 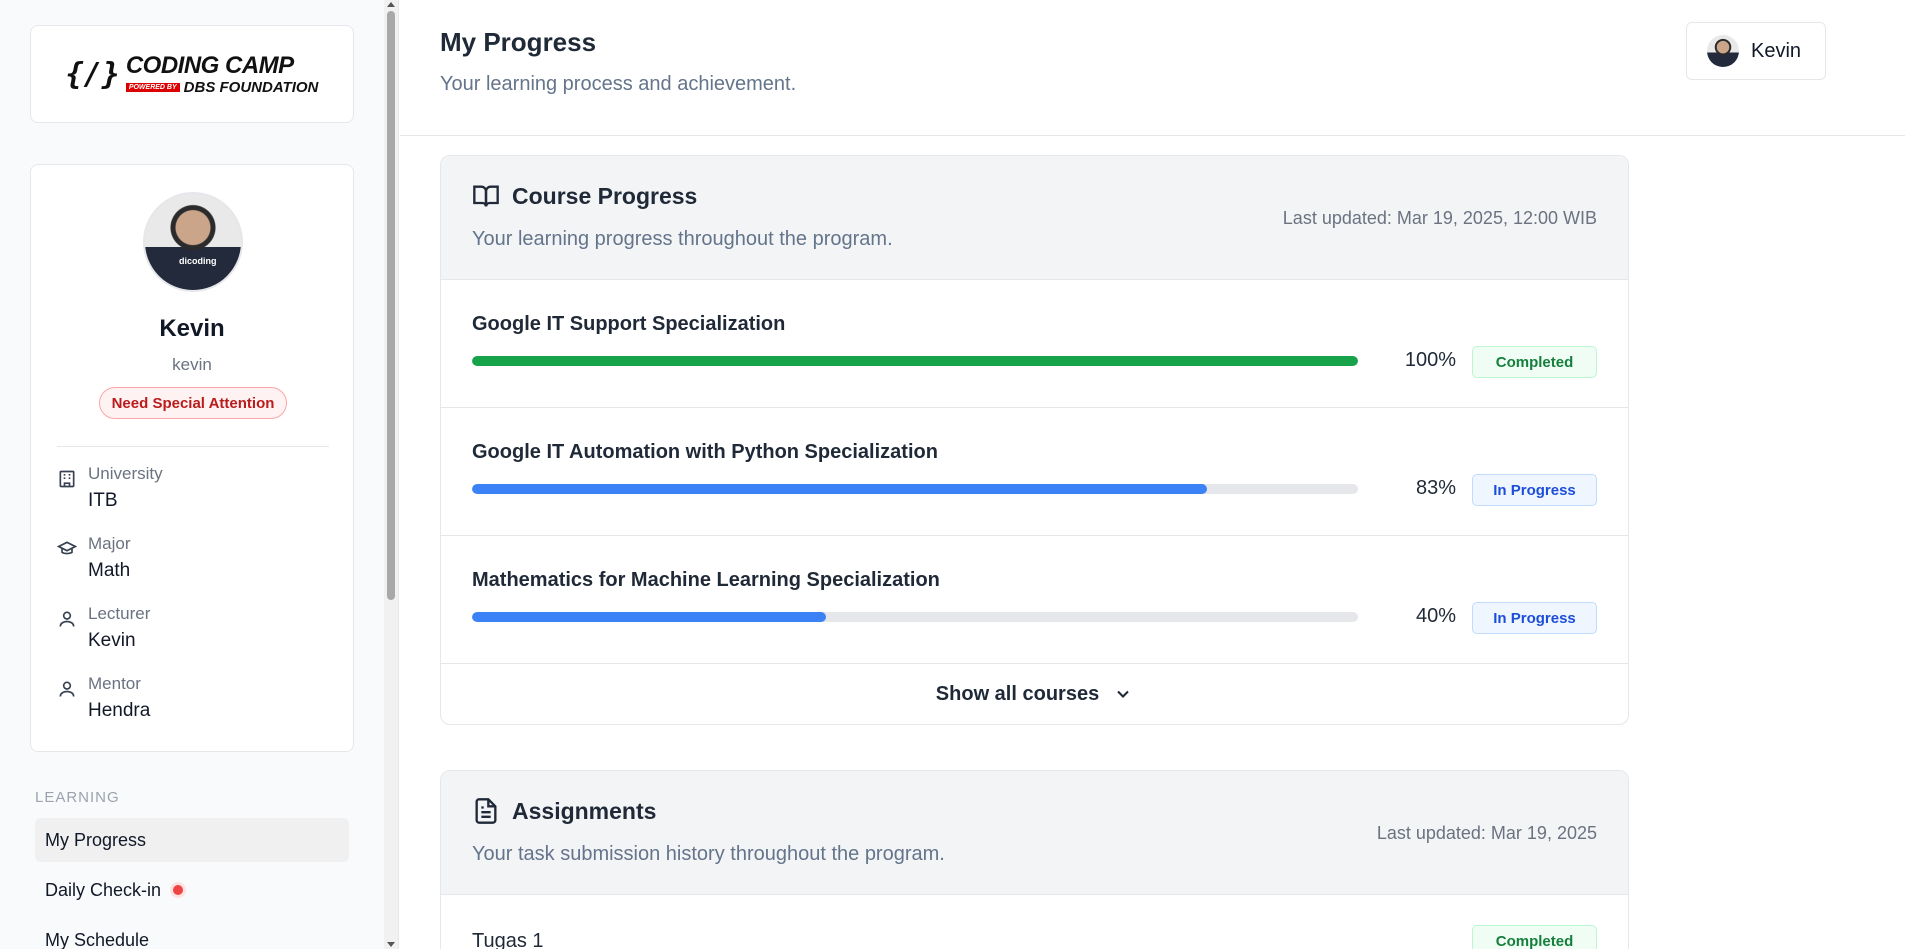 I want to click on progress-percent: 40%, so click(x=1435, y=616).